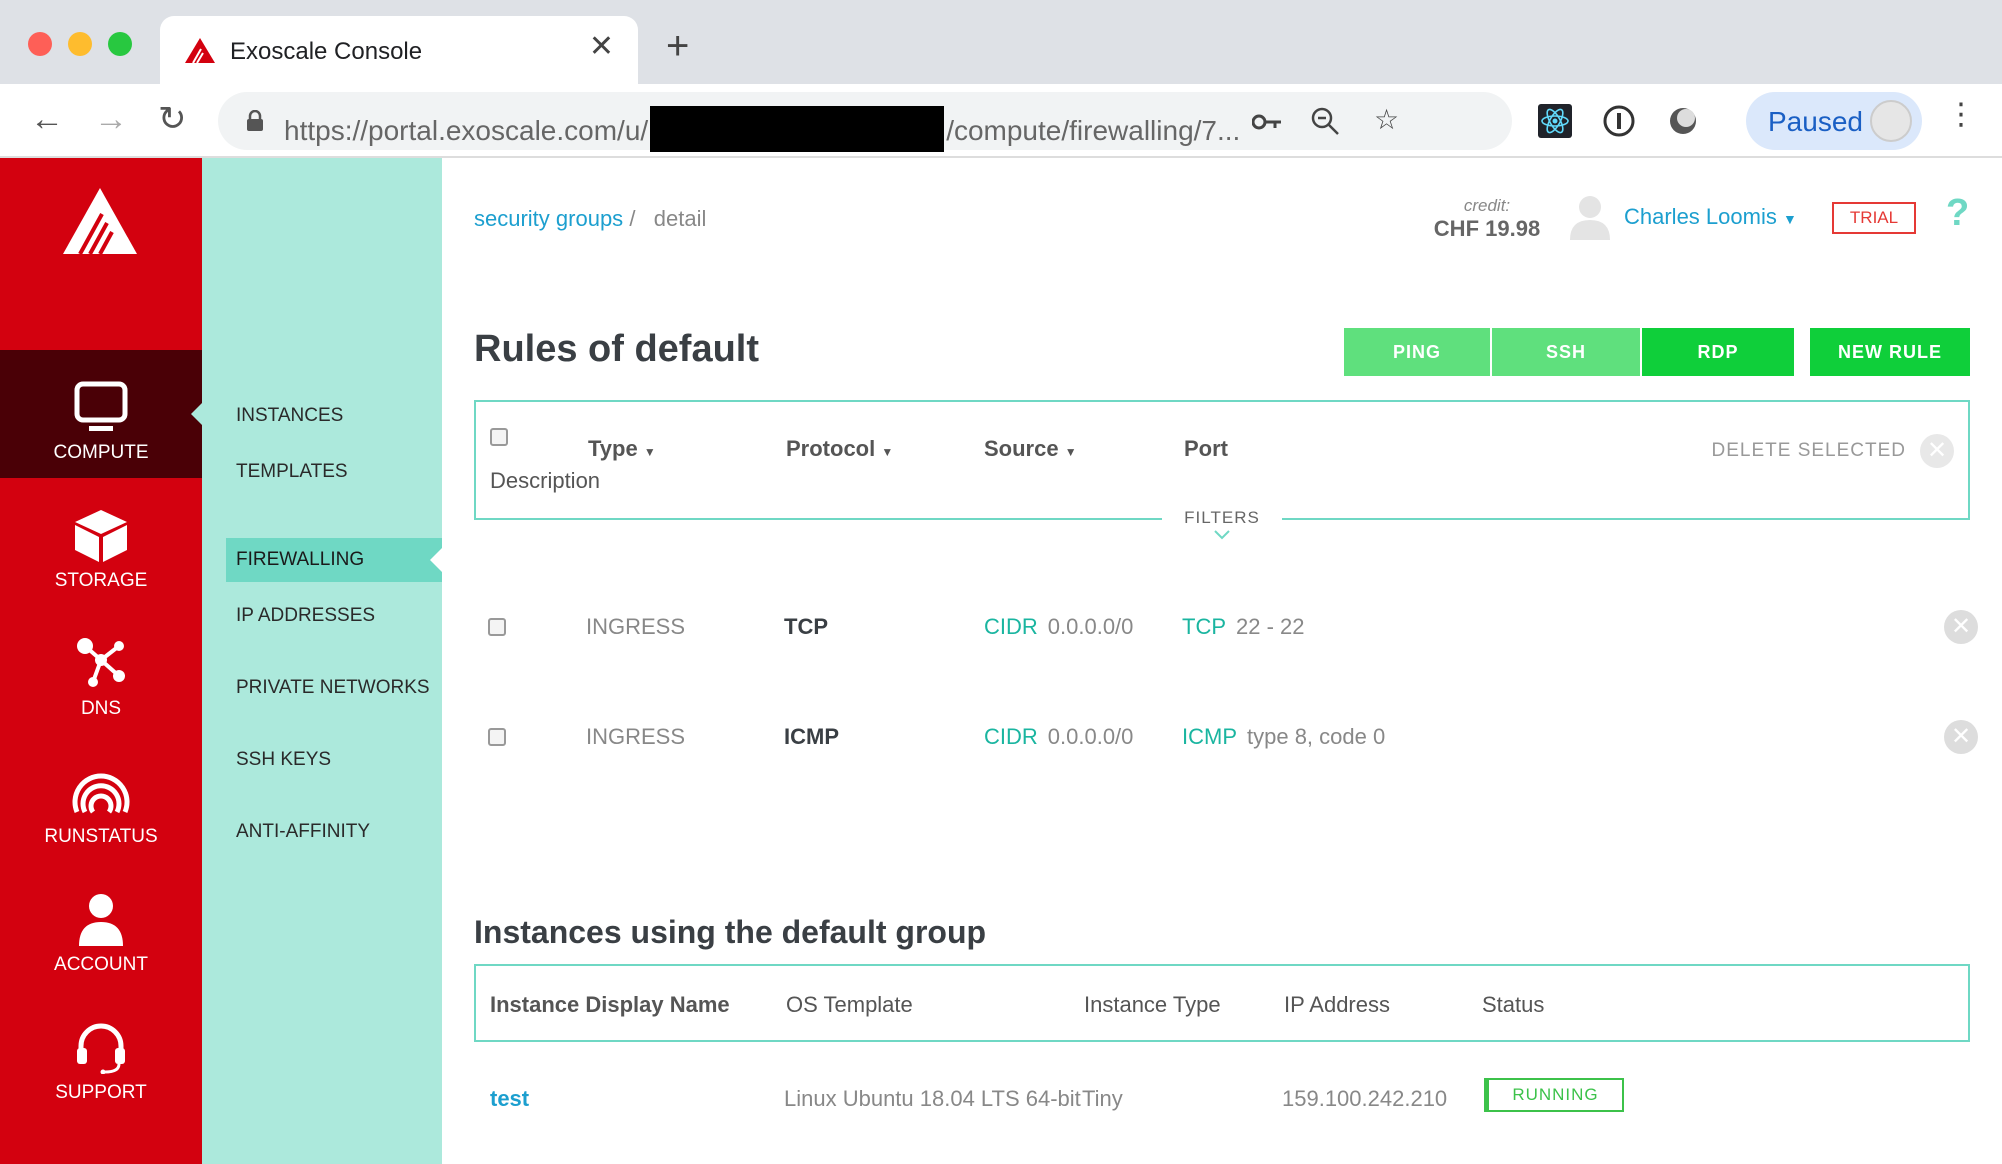  Describe the element at coordinates (1386, 120) in the screenshot. I see `bookmark-star-icon: ☆` at that location.